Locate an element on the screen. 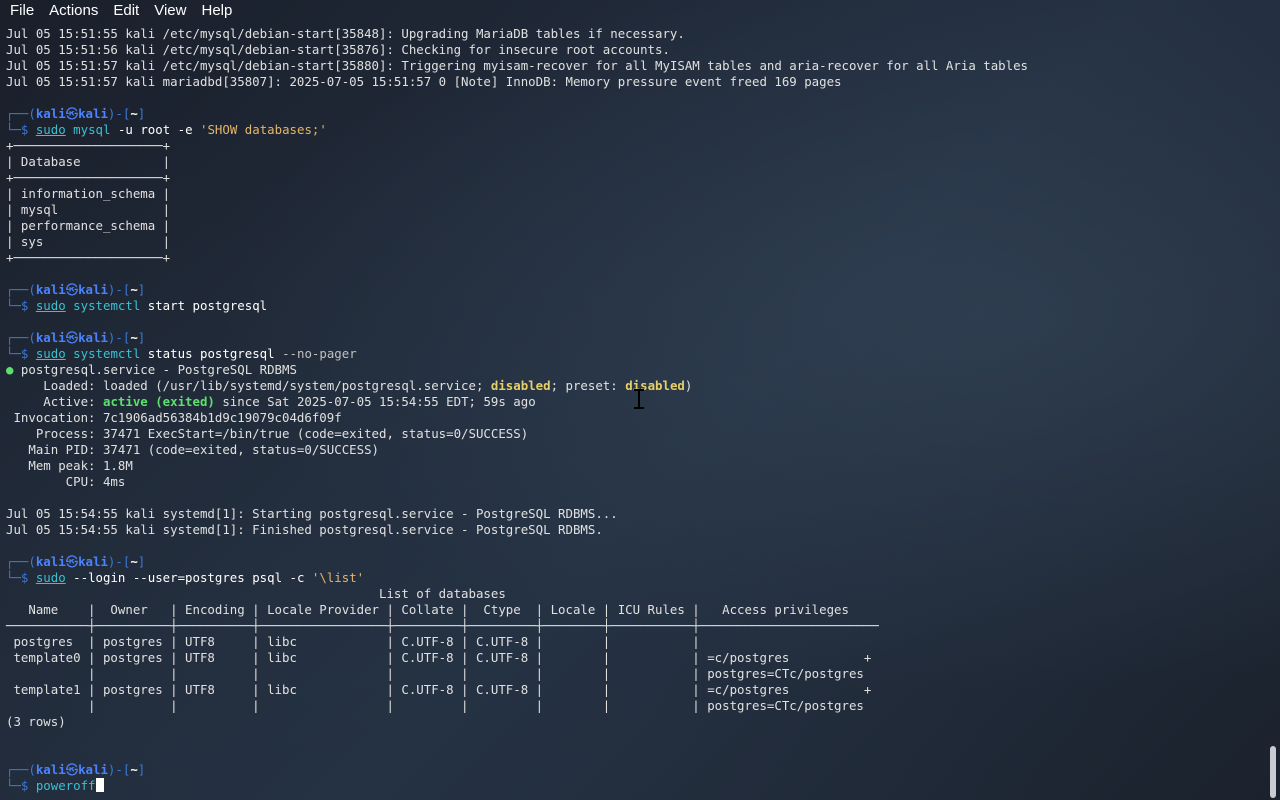 This screenshot has height=800, width=1280. menu-edit: Edit is located at coordinates (125, 11).